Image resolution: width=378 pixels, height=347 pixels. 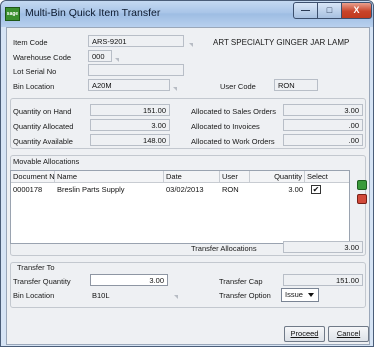 What do you see at coordinates (234, 111) in the screenshot?
I see `sales-orders-label: Allocated to Sales Orders` at bounding box center [234, 111].